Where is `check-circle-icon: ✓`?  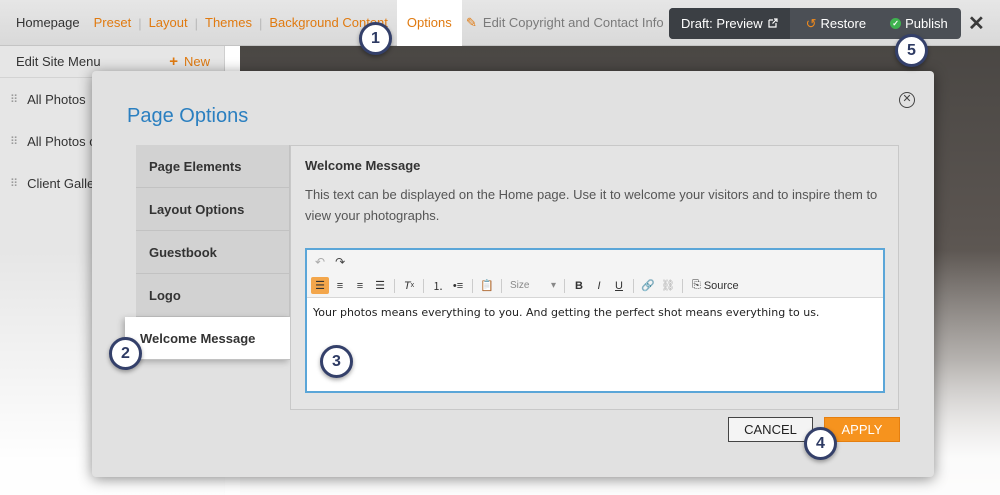 check-circle-icon: ✓ is located at coordinates (895, 23).